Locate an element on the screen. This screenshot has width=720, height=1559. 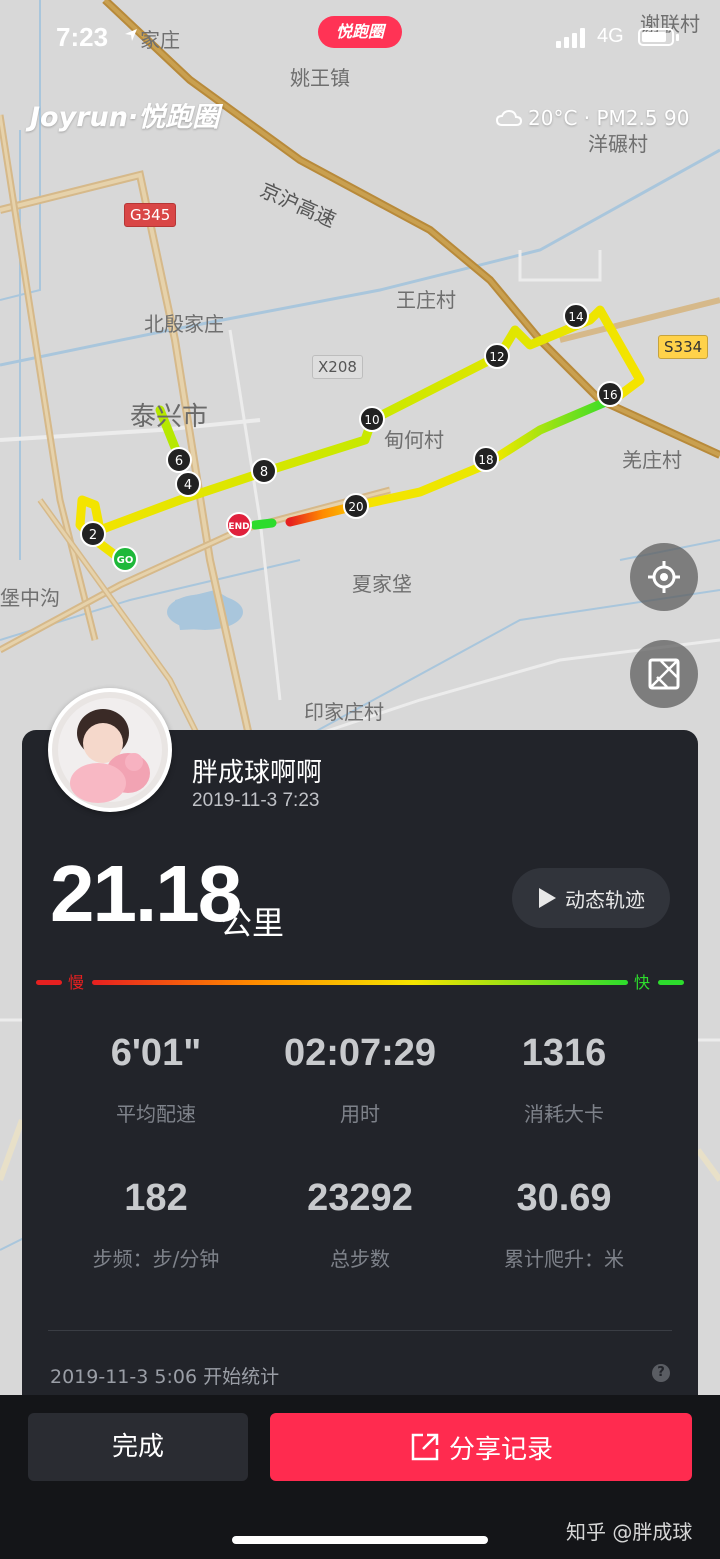
locate-button is located at coordinates (664, 577).